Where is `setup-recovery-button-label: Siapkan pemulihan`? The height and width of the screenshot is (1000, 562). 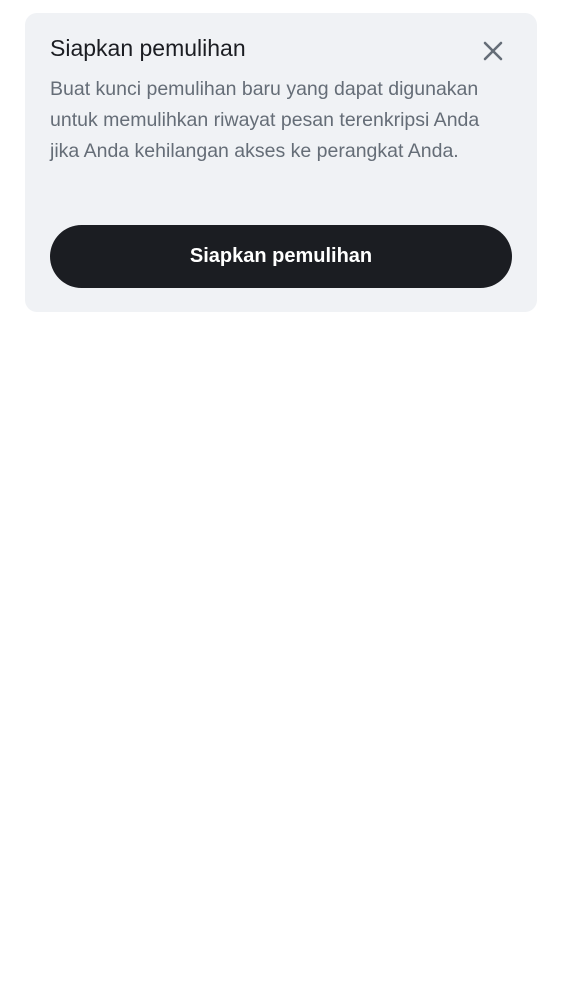
setup-recovery-button-label: Siapkan pemulihan is located at coordinates (281, 256).